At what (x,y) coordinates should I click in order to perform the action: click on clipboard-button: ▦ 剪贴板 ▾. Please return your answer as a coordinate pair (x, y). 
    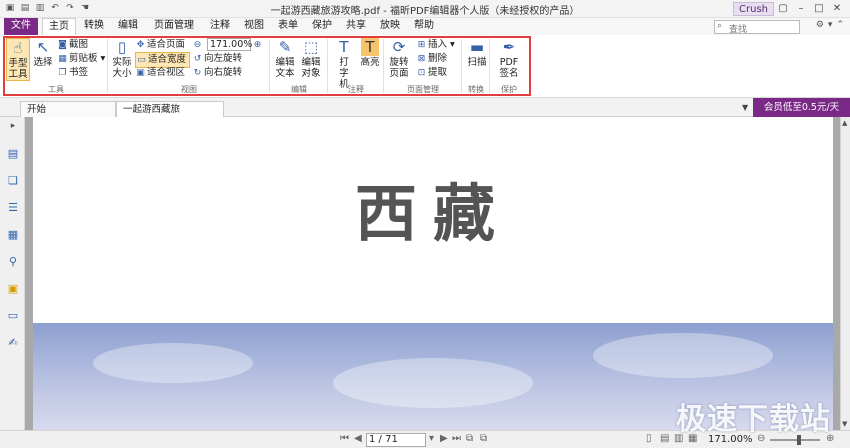
    Looking at the image, I should click on (81, 59).